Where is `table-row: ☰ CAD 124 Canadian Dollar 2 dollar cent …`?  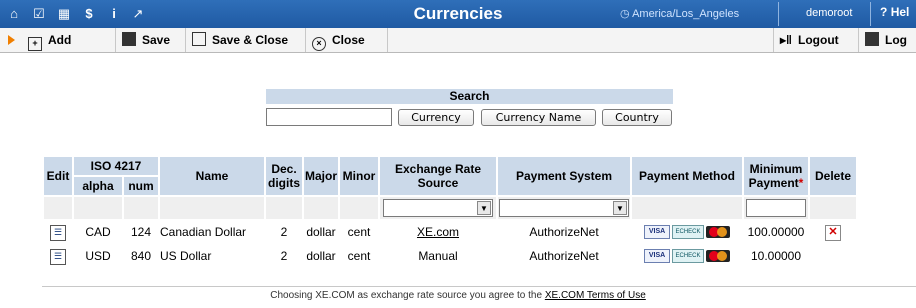
table-row: ☰ CAD 124 Canadian Dollar 2 dollar cent … is located at coordinates (450, 232).